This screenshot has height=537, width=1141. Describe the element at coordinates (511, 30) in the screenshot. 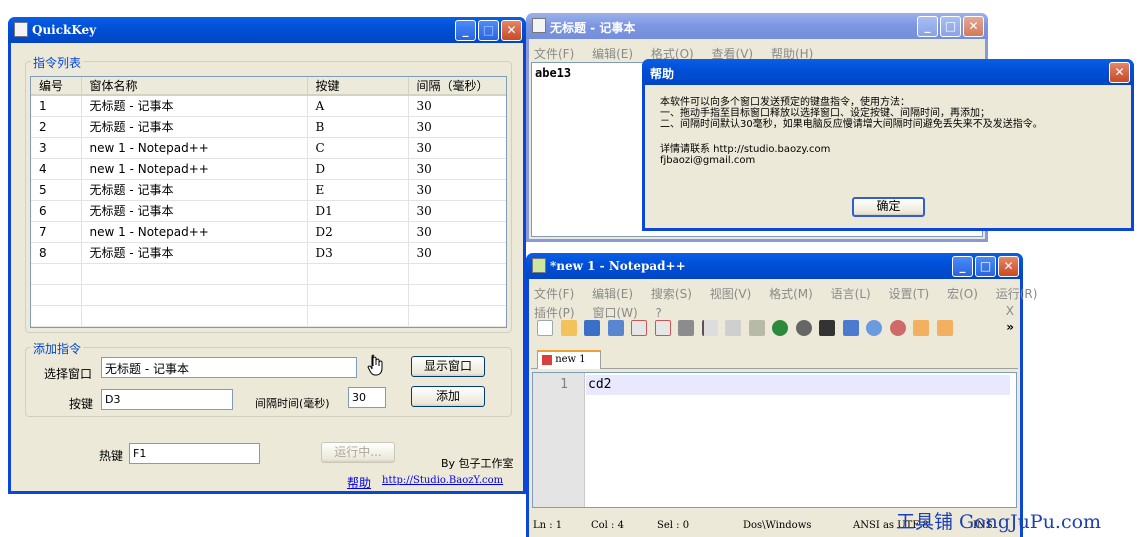

I see `close-button: ✕` at that location.